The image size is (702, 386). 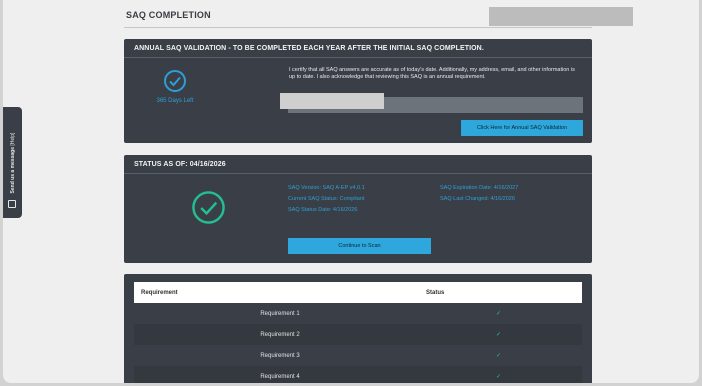 I want to click on message-icon, so click(x=12, y=204).